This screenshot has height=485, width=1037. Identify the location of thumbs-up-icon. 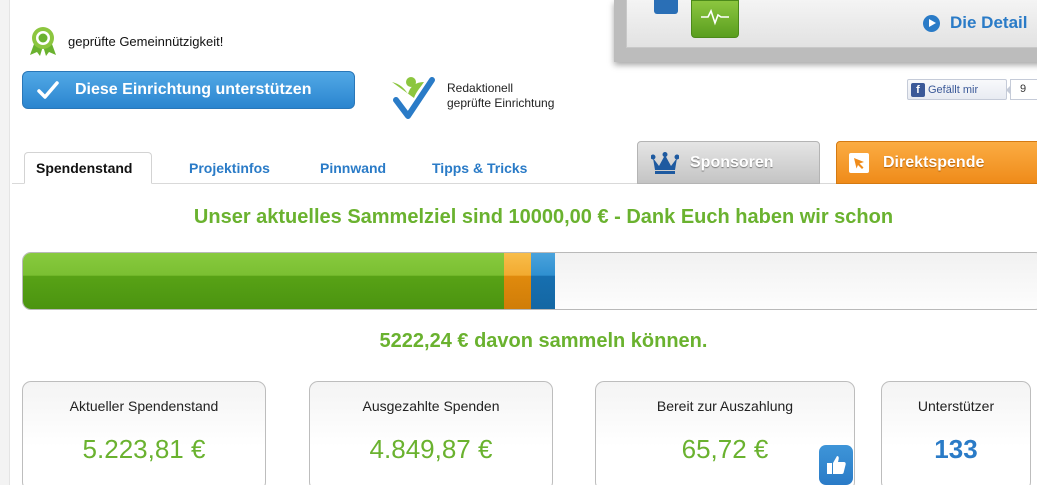
(836, 465).